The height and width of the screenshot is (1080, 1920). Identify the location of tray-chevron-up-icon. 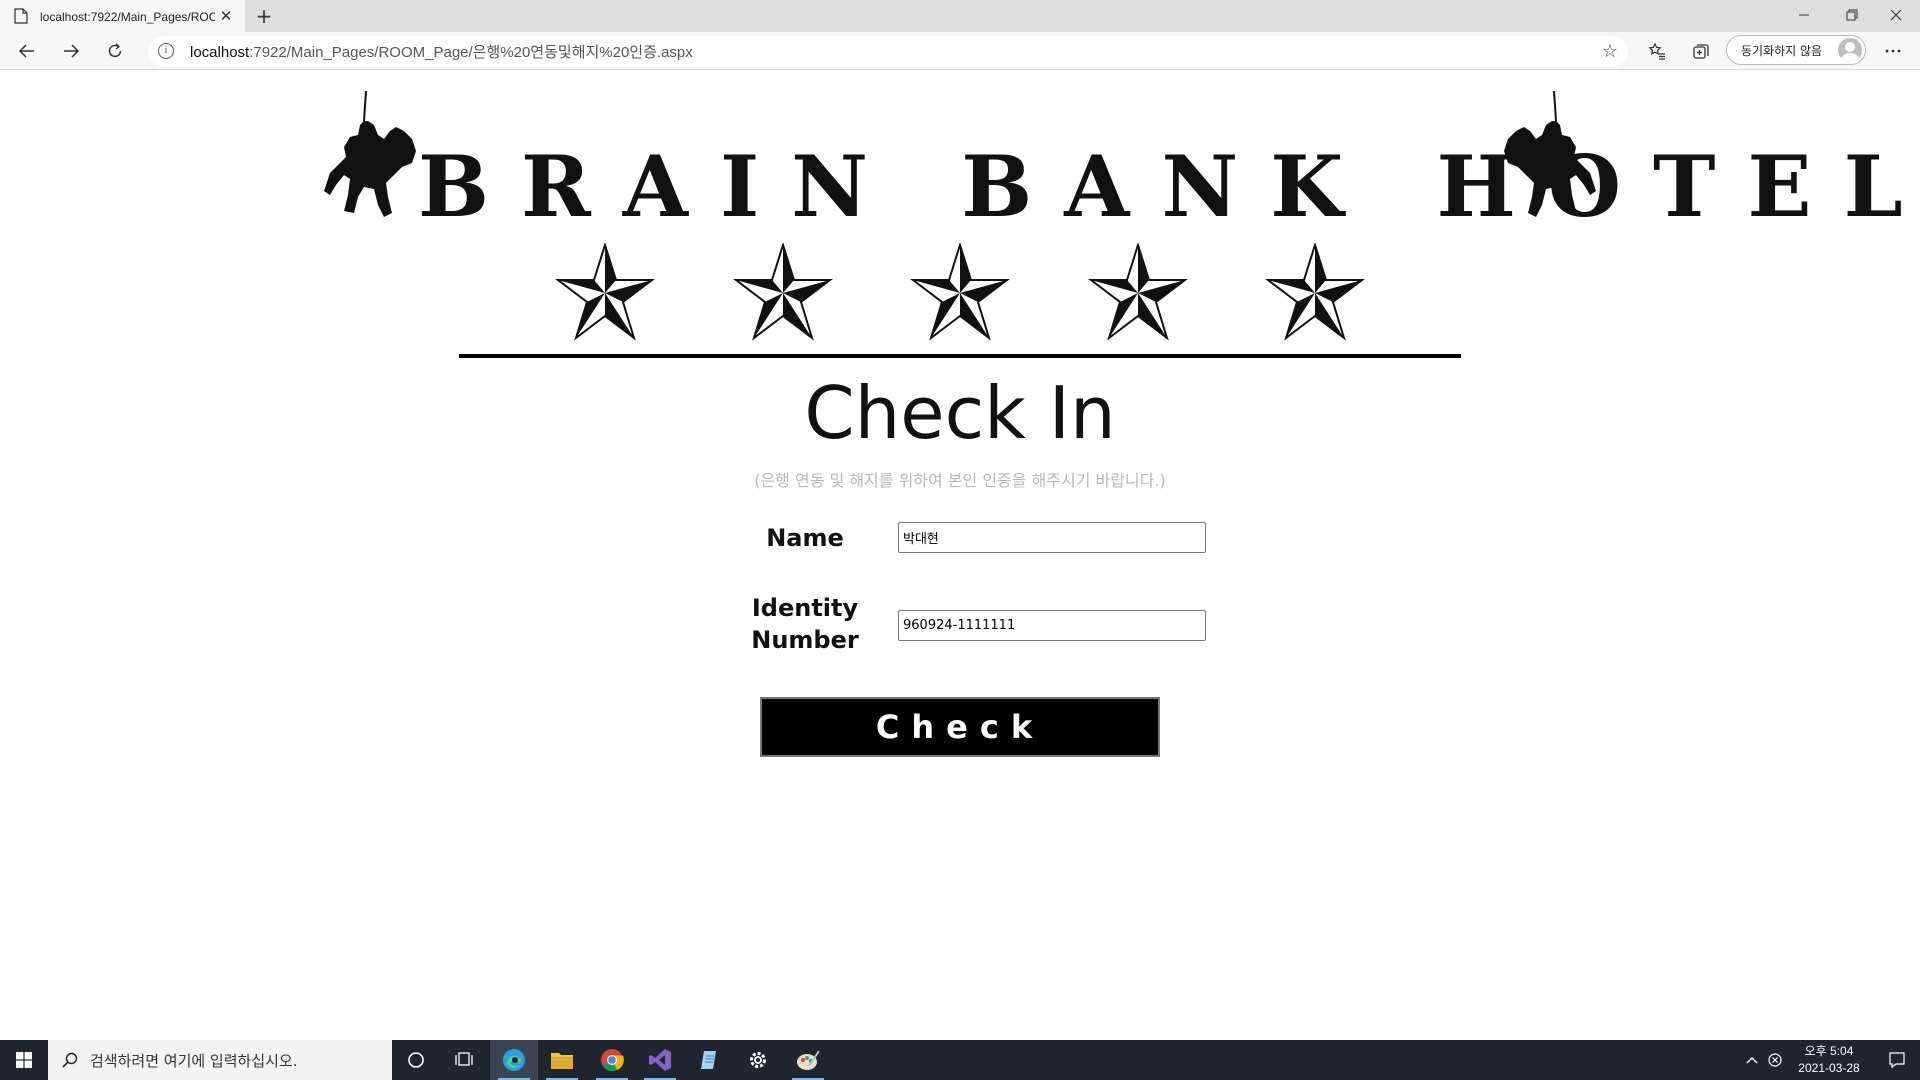
(1752, 1060).